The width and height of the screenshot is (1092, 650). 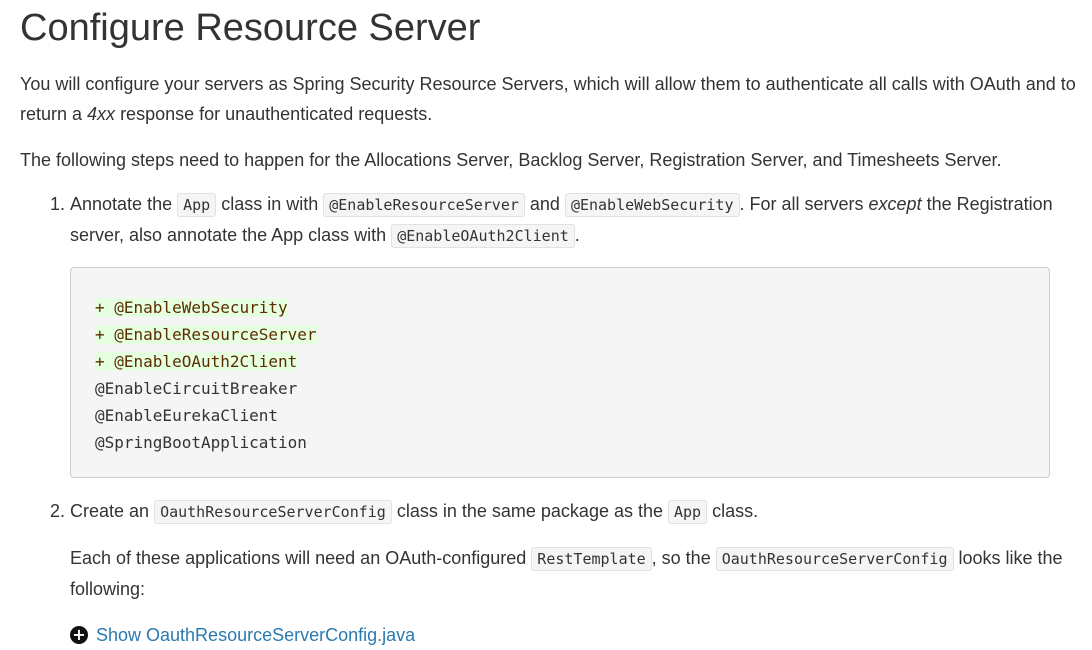 I want to click on code-line-added: + @EnableOAuth2Client, so click(x=196, y=361).